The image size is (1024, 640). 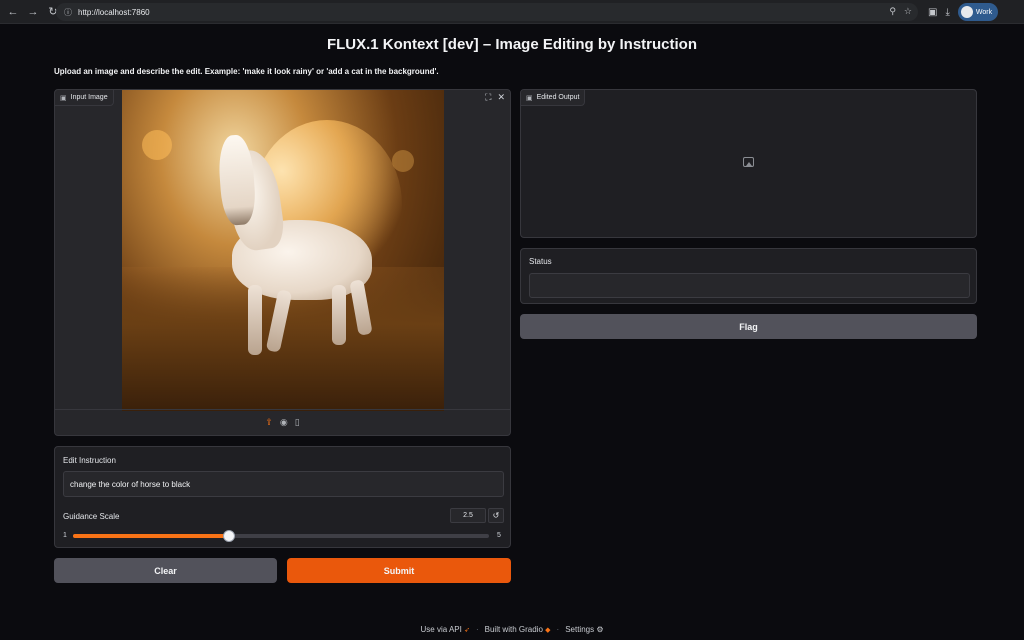 What do you see at coordinates (65, 535) in the screenshot?
I see `guidance-scale-min: 1` at bounding box center [65, 535].